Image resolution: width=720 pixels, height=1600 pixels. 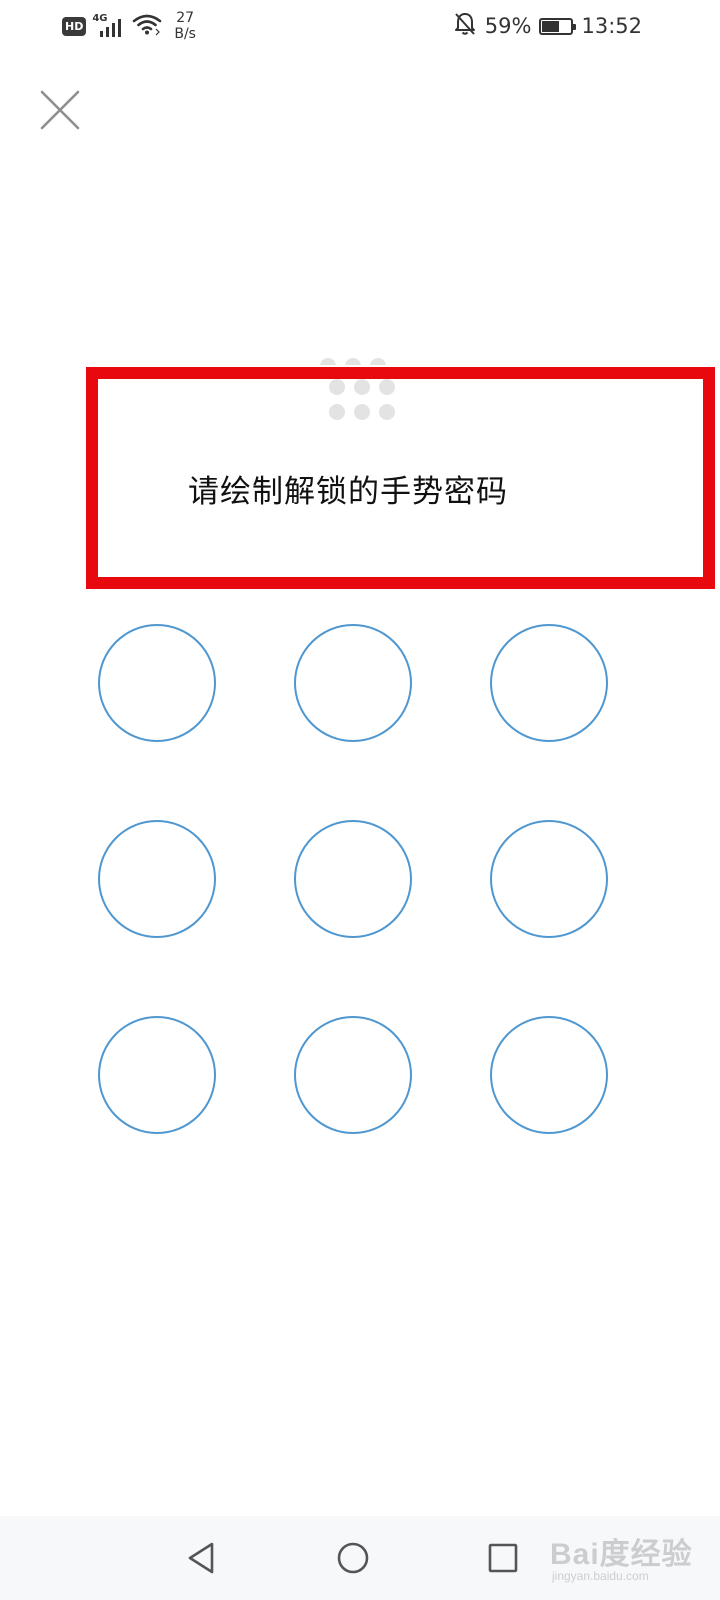 I want to click on back-button, so click(x=202, y=1558).